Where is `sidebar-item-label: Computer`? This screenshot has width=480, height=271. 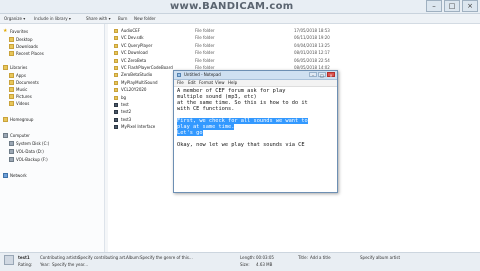
sidebar-item-label: Computer is located at coordinates (20, 135).